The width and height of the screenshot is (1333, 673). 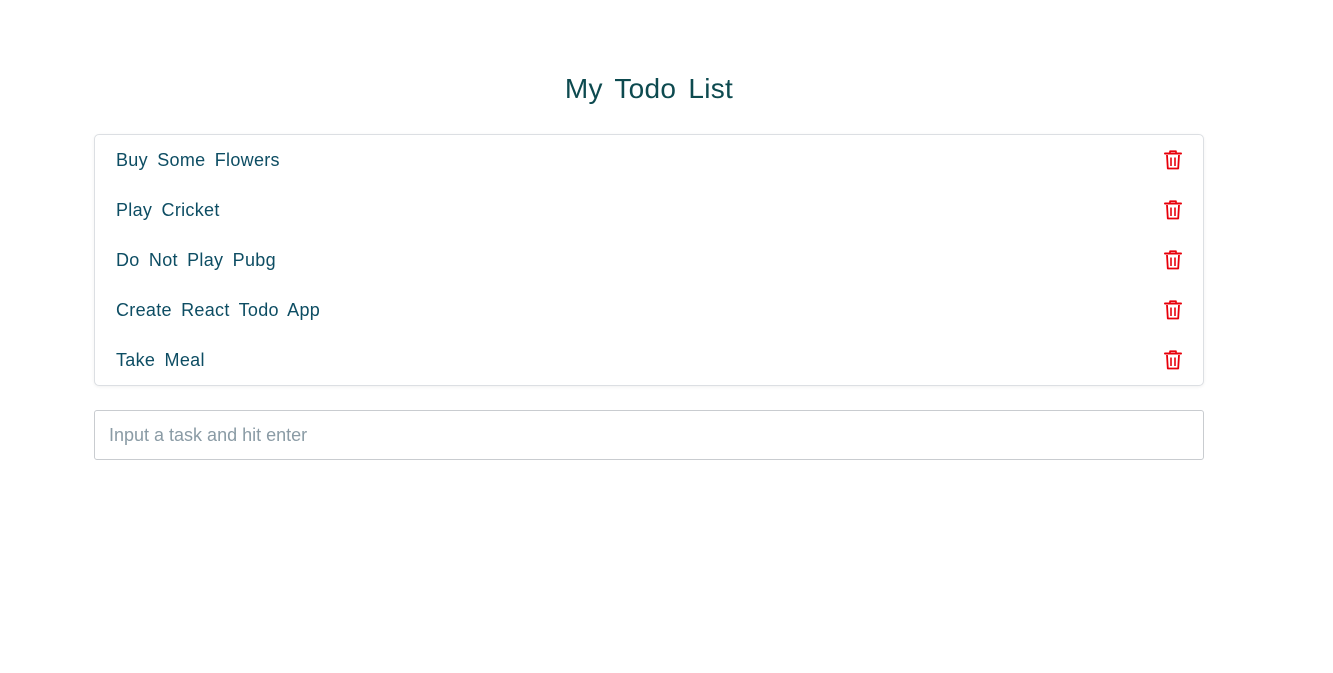 What do you see at coordinates (649, 210) in the screenshot?
I see `todo-item: Play Cricket` at bounding box center [649, 210].